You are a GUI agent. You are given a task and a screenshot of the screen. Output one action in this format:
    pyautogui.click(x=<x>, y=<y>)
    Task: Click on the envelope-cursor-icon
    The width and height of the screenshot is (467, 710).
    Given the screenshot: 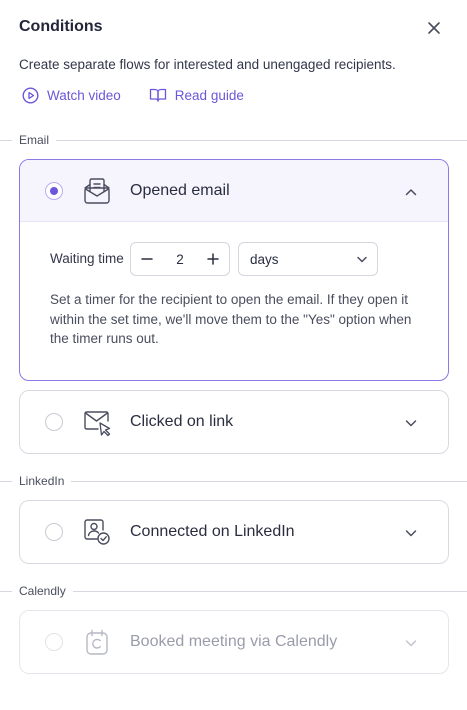 What is the action you would take?
    pyautogui.click(x=97, y=422)
    